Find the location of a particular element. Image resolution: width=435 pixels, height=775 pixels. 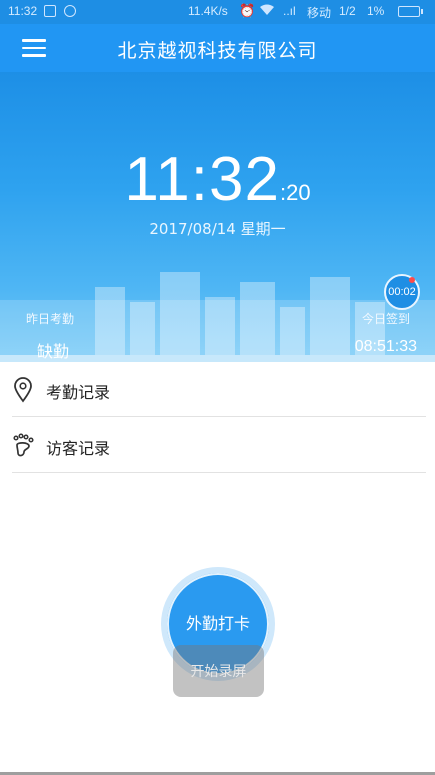

status-bar: 11:32 11.4K/s ⏰ ..ıl 移动 1/2 1% is located at coordinates (217, 12).